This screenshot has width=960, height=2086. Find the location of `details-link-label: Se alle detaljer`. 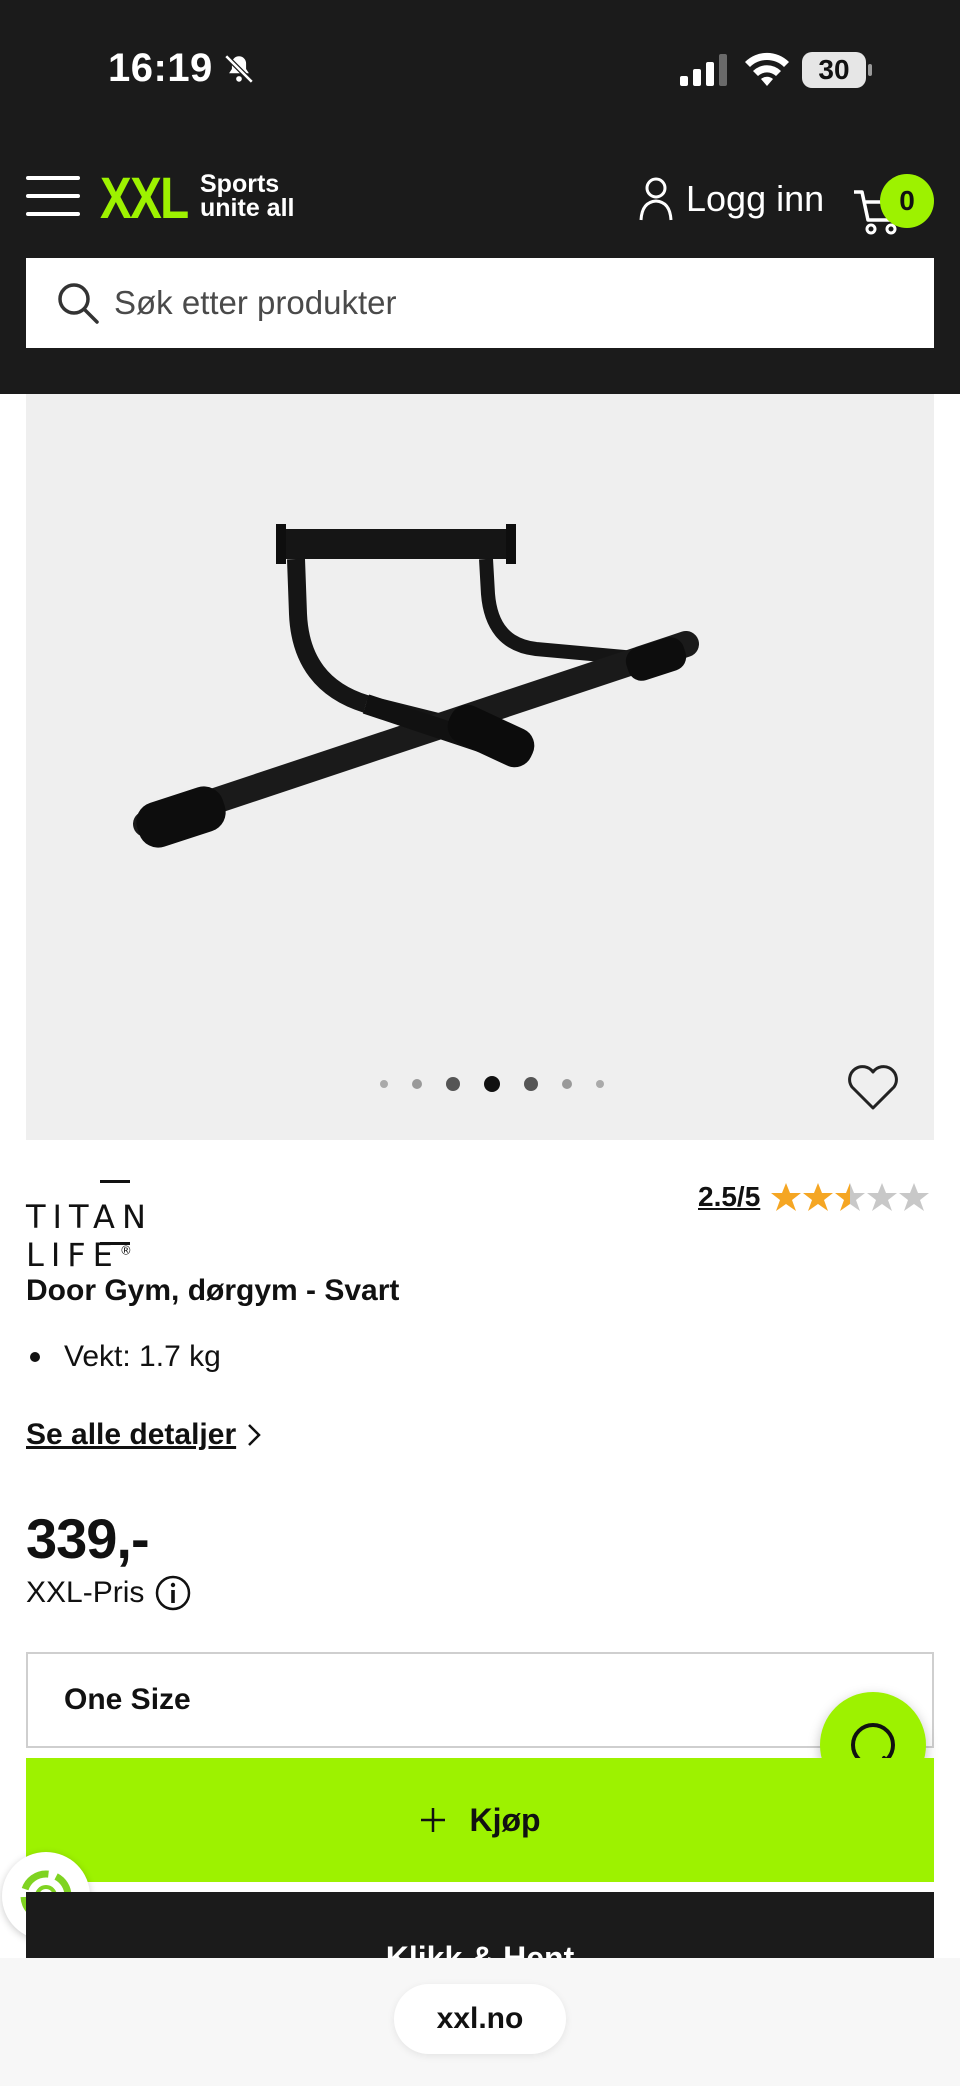

details-link-label: Se alle detaljer is located at coordinates (131, 1434).